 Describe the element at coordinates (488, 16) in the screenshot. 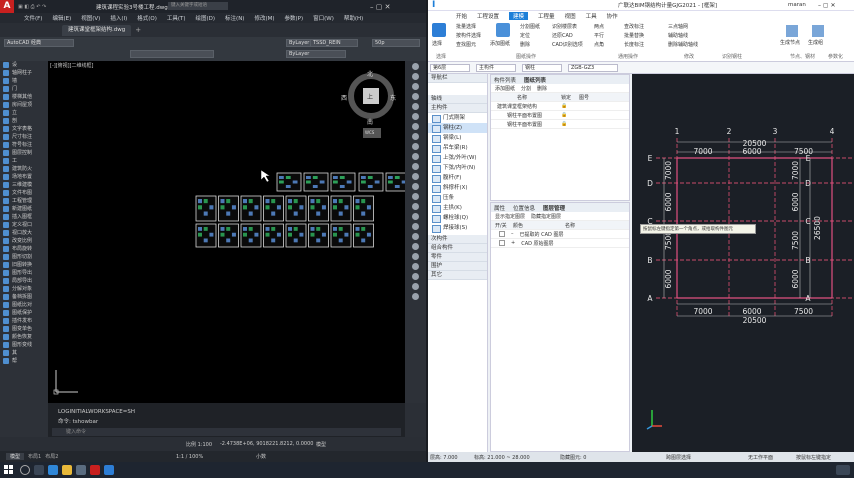

I see `gld-tab-settings: 工程设置` at that location.